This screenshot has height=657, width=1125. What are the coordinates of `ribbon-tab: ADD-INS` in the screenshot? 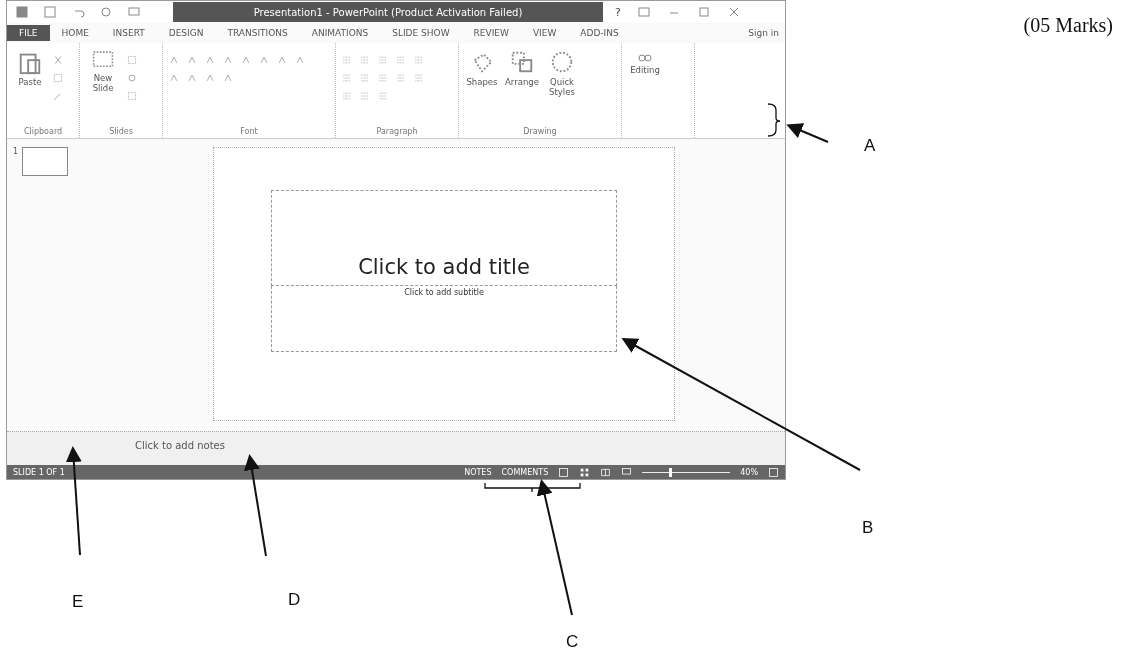 It's located at (599, 33).